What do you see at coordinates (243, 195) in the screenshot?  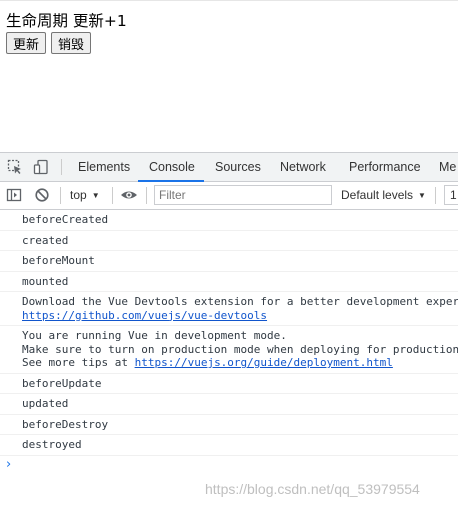 I see `filter-input` at bounding box center [243, 195].